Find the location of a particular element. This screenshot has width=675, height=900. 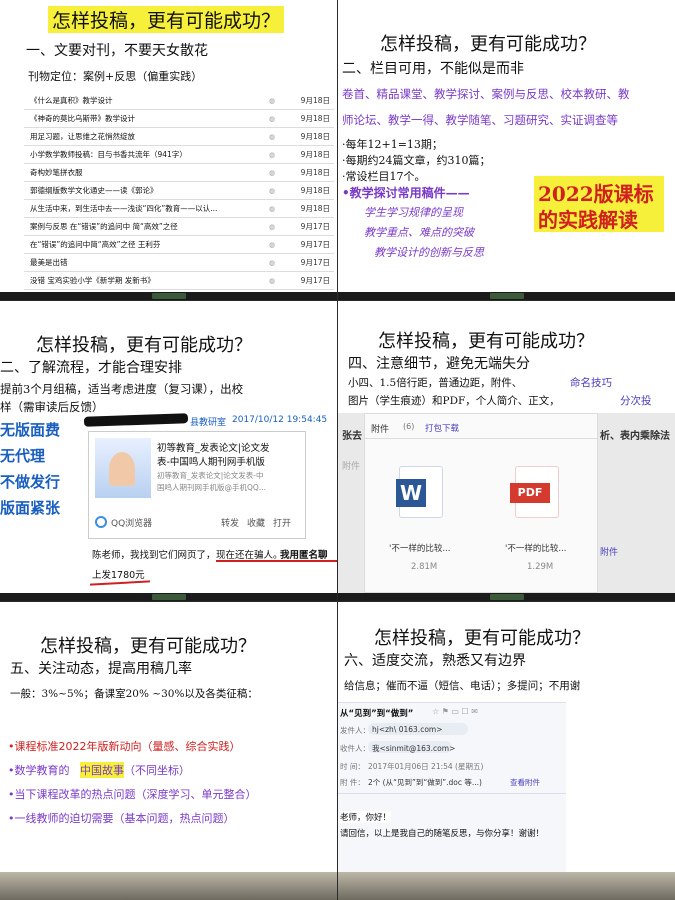

text-line: 给信息；催而不逼（短信、电话）；多提问；不用谢 is located at coordinates (462, 686).